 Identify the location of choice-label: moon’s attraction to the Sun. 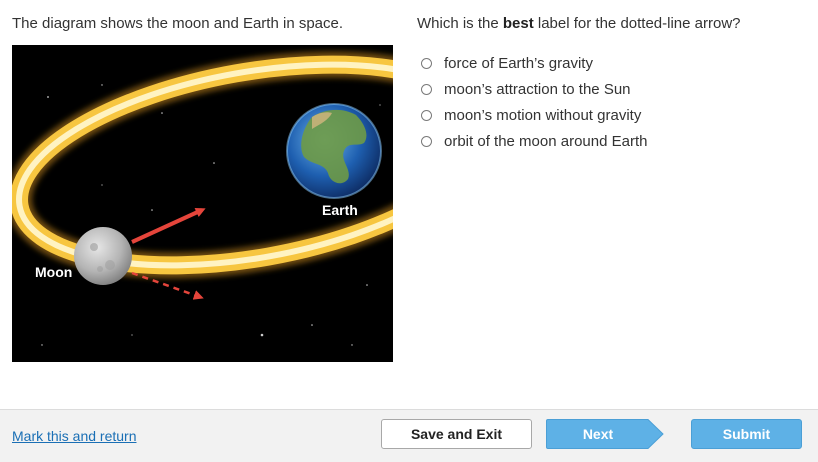
(537, 89).